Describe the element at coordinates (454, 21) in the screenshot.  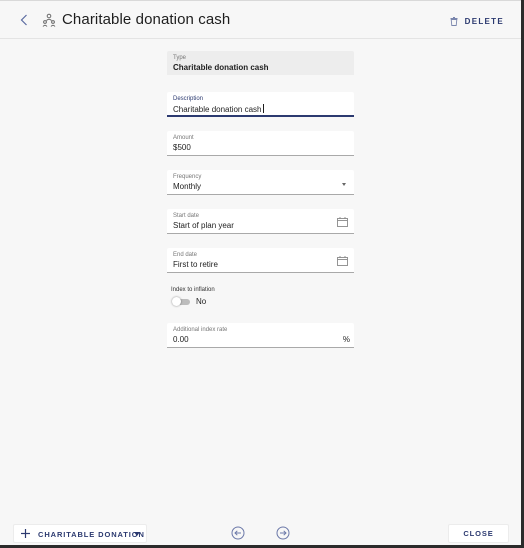
I see `trash-icon` at that location.